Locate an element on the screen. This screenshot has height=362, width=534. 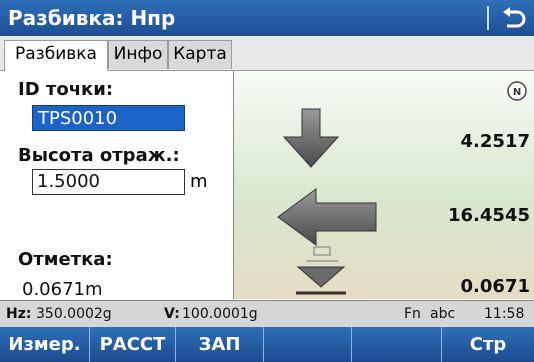
tab-map: Карта is located at coordinates (200, 54).